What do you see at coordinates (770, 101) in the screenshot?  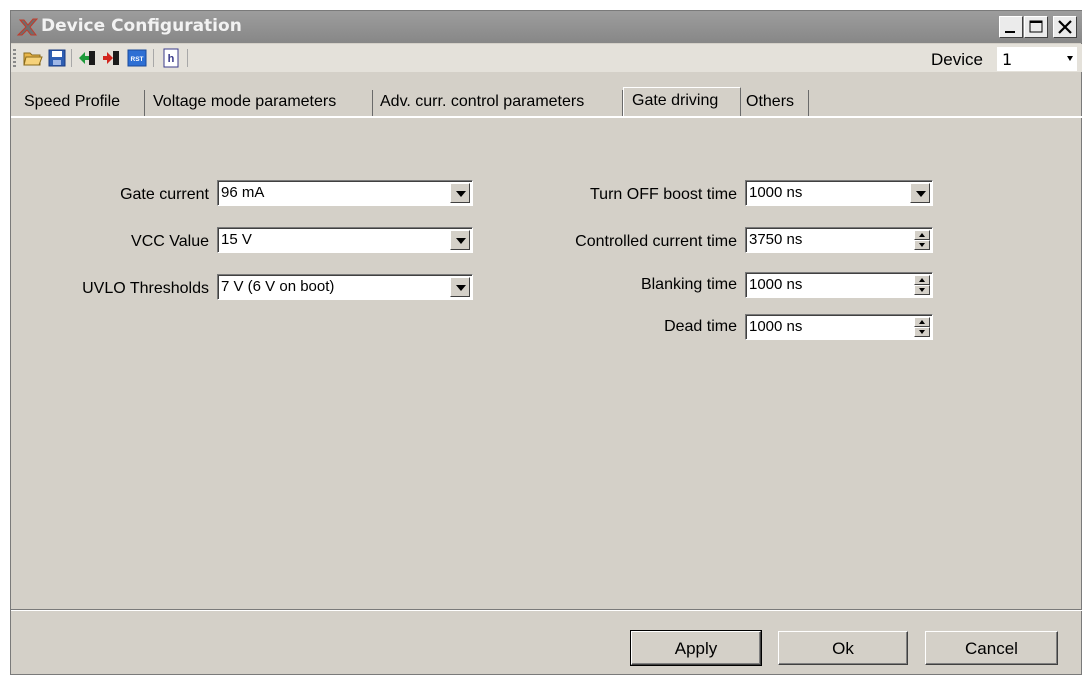 I see `tab-label: Others` at bounding box center [770, 101].